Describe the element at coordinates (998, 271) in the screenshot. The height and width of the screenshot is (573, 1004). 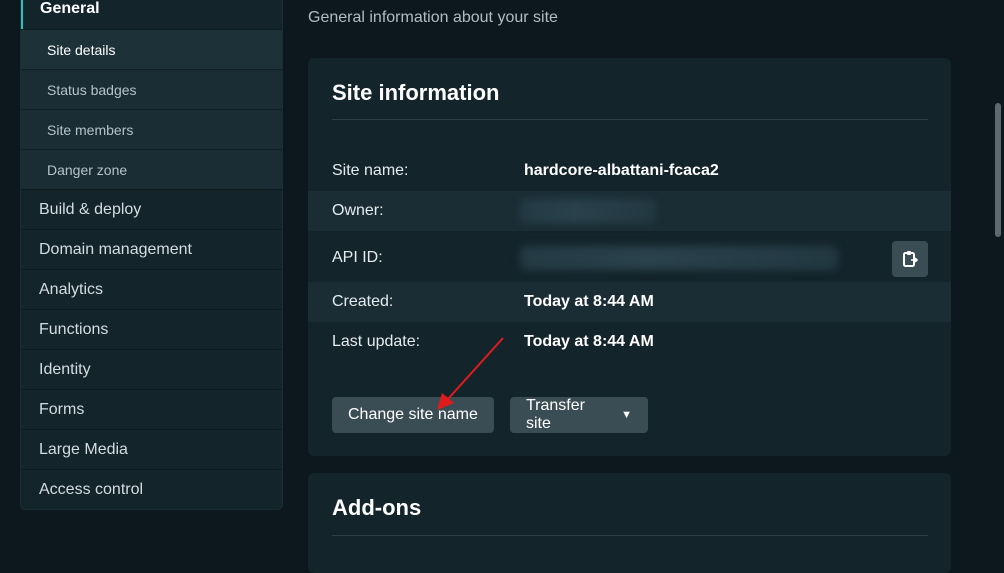
I see `scrollbar` at that location.